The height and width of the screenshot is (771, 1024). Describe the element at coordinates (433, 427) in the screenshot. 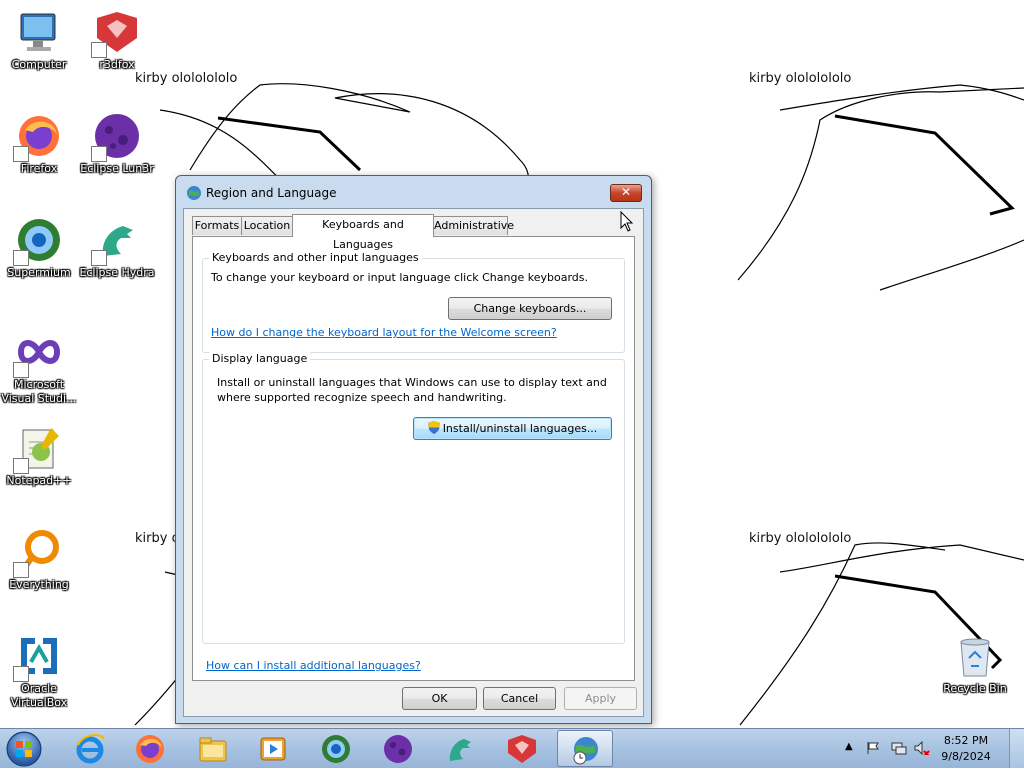

I see `uac-shield-icon` at that location.